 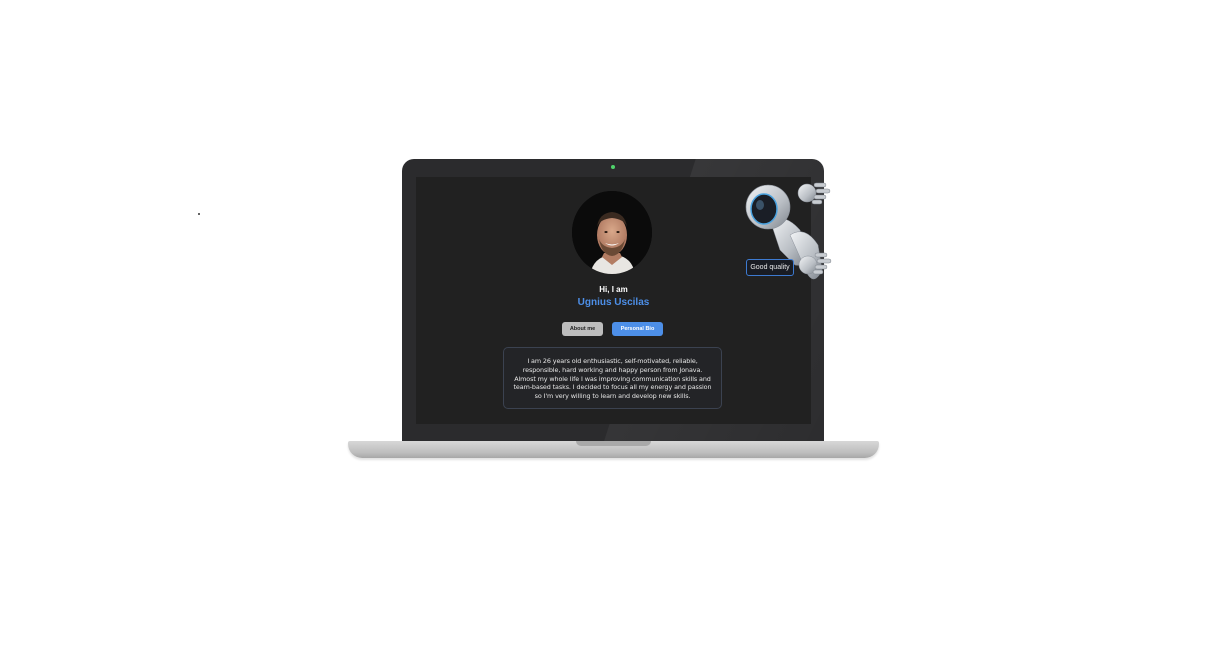 I want to click on laptop-opening-notch, so click(x=613, y=443).